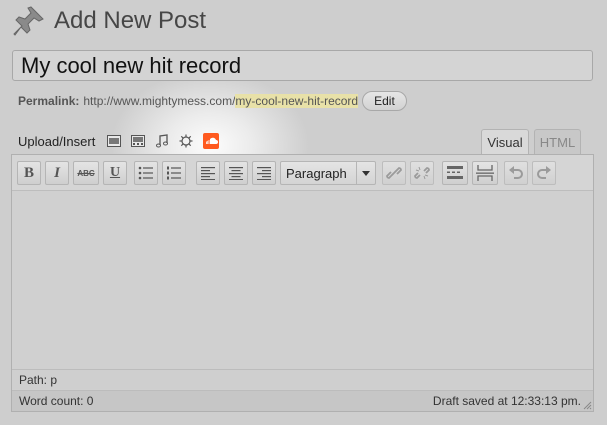  Describe the element at coordinates (186, 141) in the screenshot. I see `media-icon` at that location.